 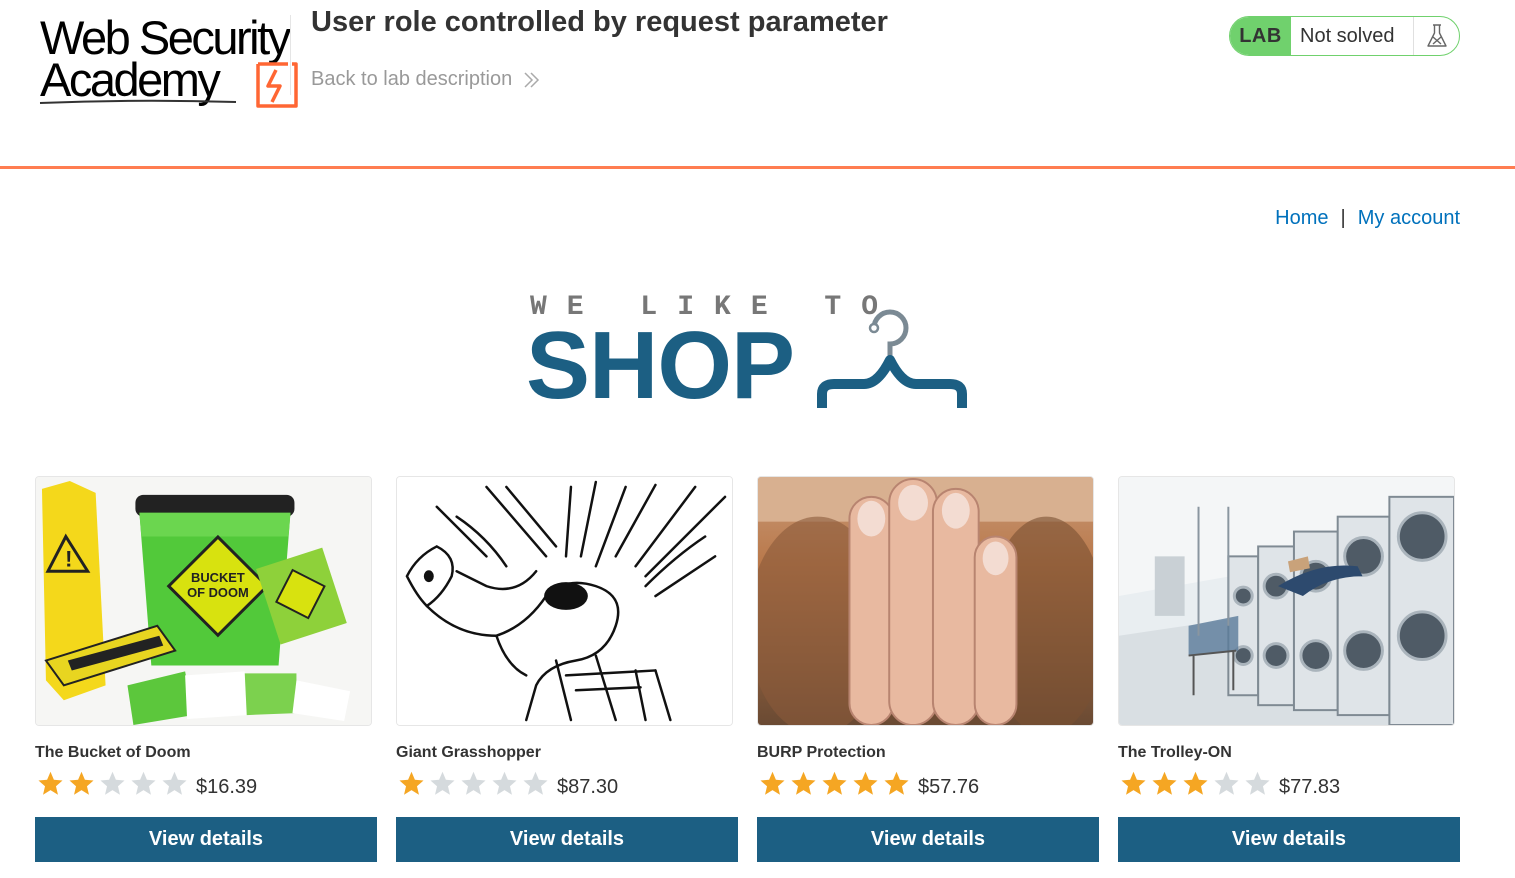 I want to click on product-card: The Trolley-ON $77.83 View details, so click(x=1289, y=670).